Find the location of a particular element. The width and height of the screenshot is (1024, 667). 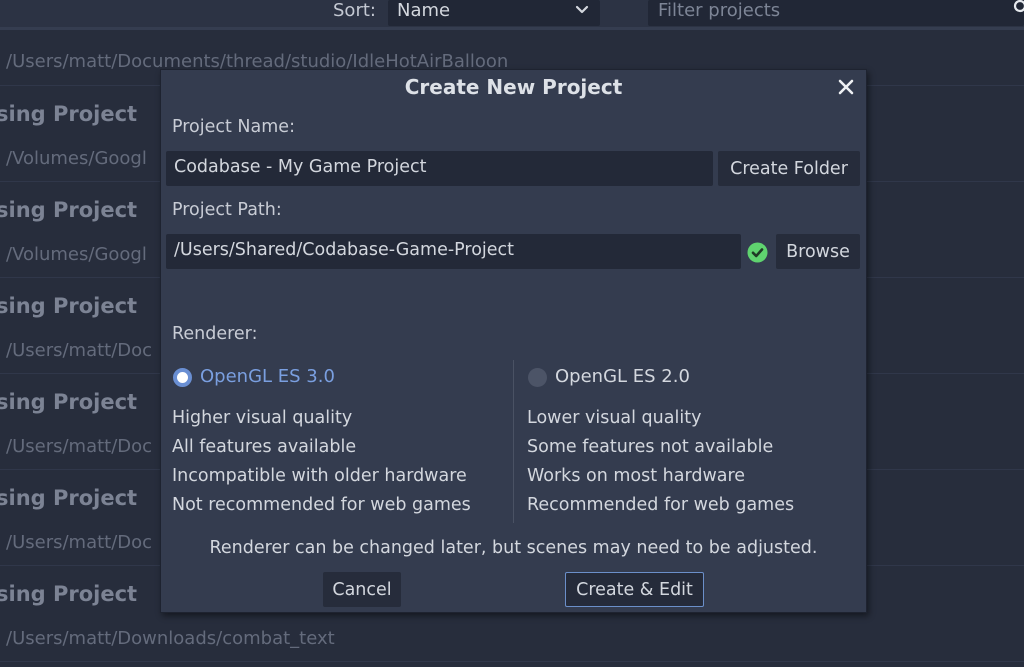

chevron-down-icon is located at coordinates (582, 9).